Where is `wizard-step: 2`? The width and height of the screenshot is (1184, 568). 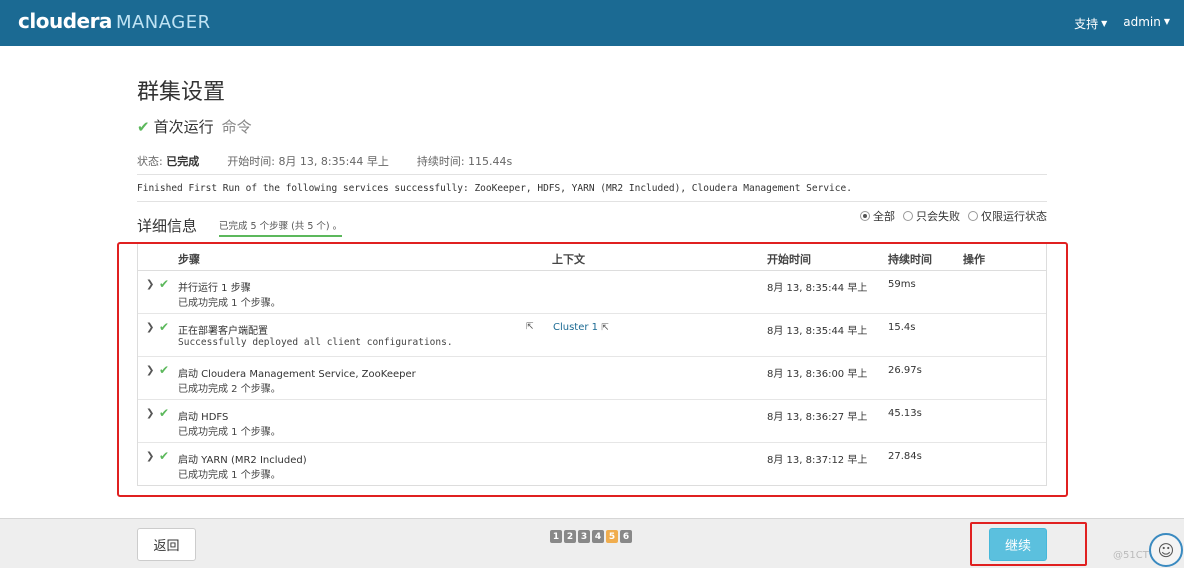
wizard-step: 2 is located at coordinates (570, 536).